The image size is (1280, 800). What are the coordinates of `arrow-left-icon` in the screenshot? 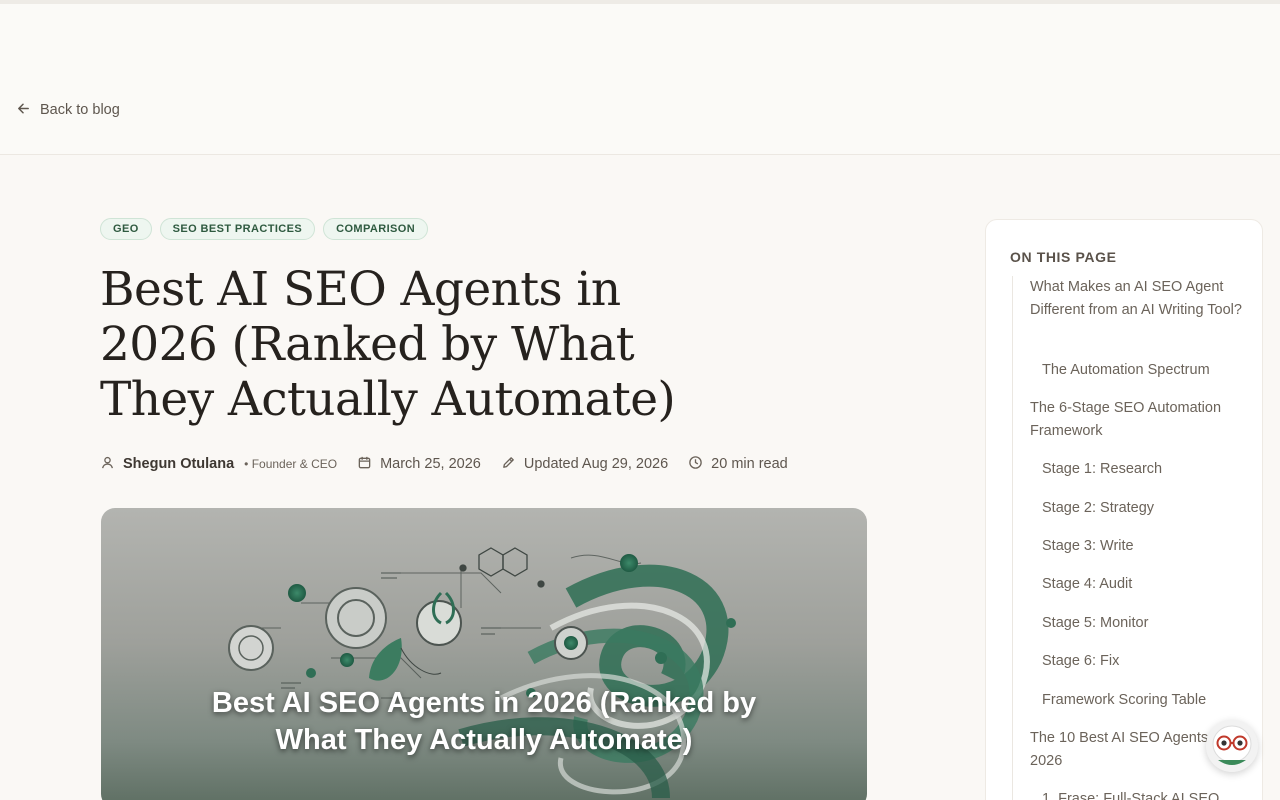 It's located at (23, 110).